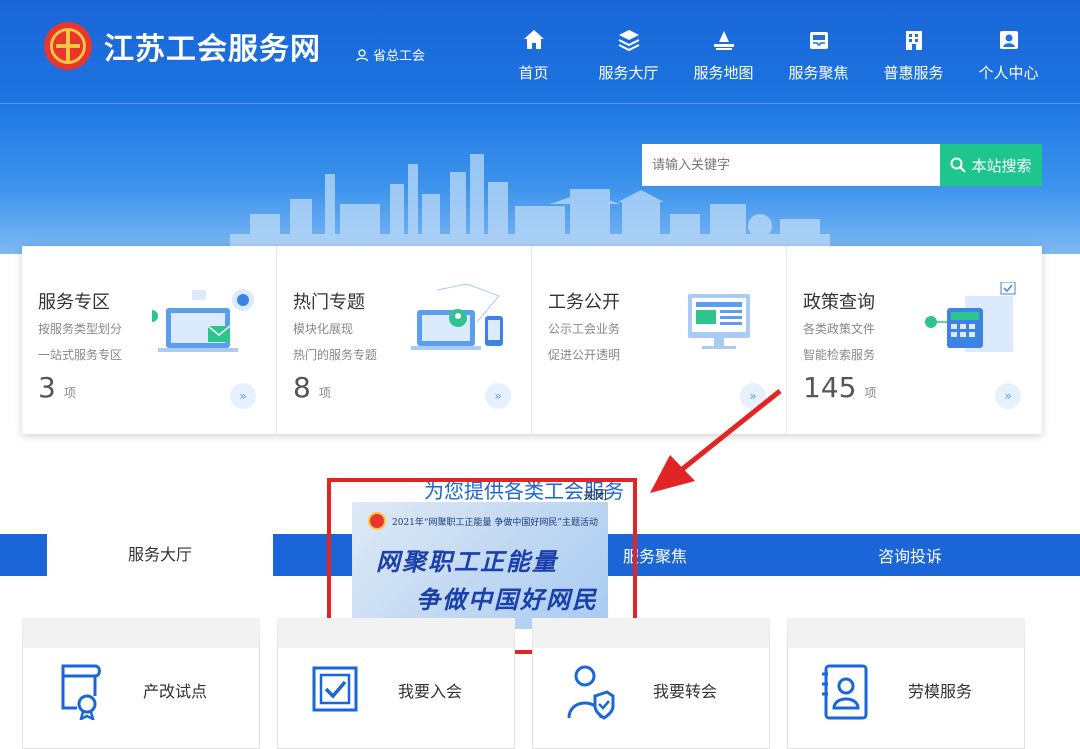 The image size is (1080, 749). I want to click on checkbox-icon, so click(335, 689).